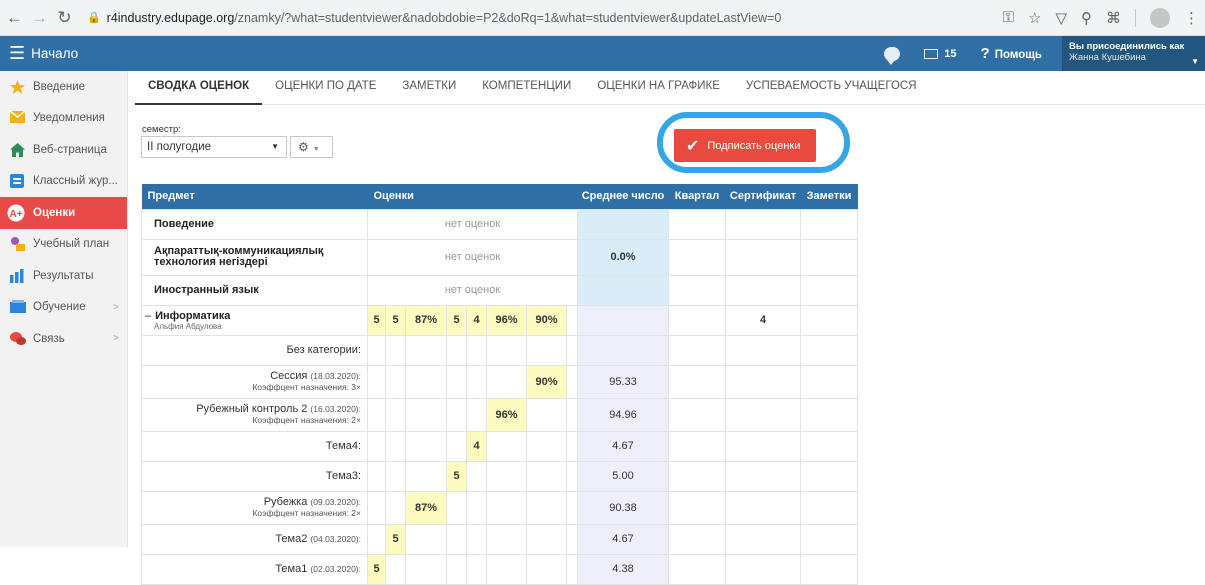 This screenshot has width=1205, height=585. I want to click on col-notes: Заметки, so click(829, 196).